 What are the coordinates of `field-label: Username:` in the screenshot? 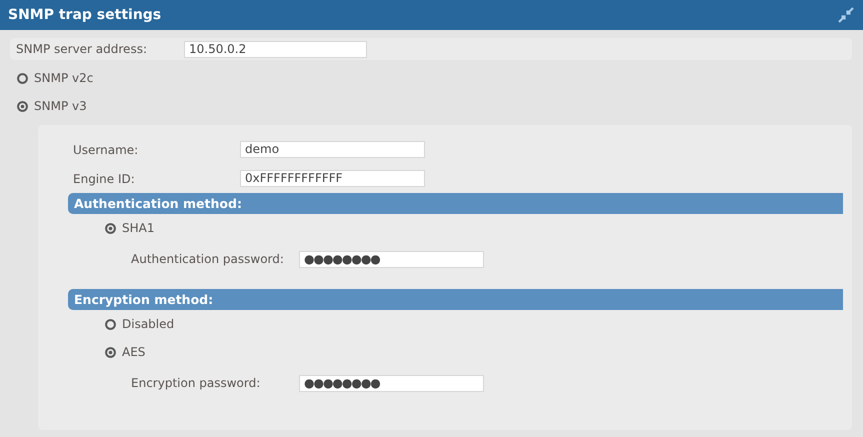 It's located at (106, 149).